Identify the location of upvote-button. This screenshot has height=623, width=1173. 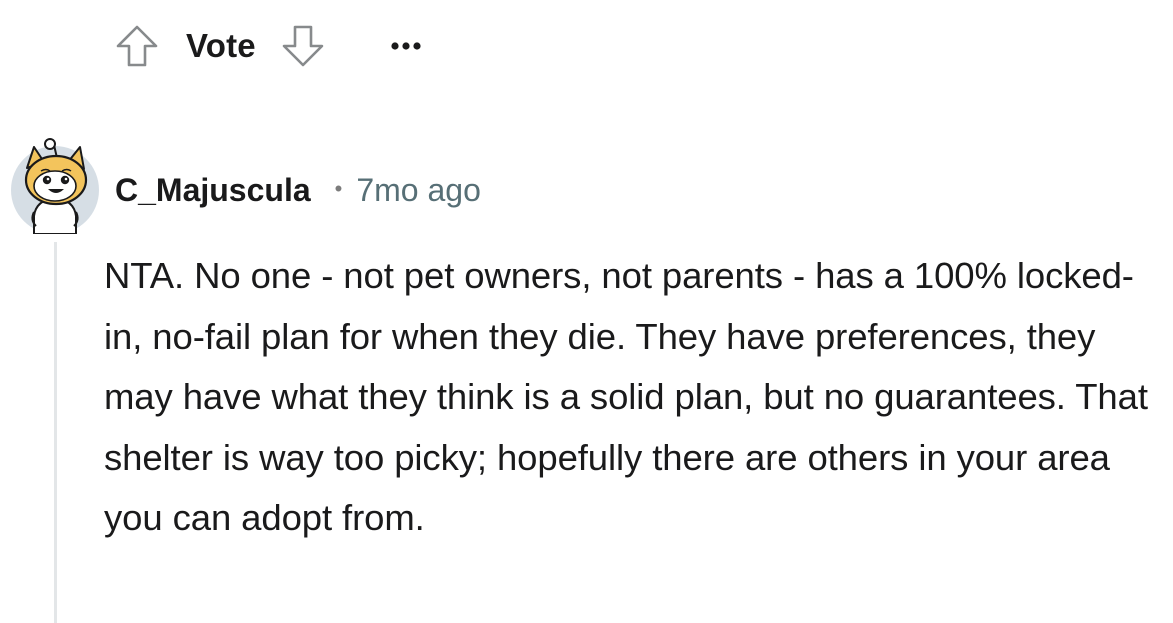
(137, 46).